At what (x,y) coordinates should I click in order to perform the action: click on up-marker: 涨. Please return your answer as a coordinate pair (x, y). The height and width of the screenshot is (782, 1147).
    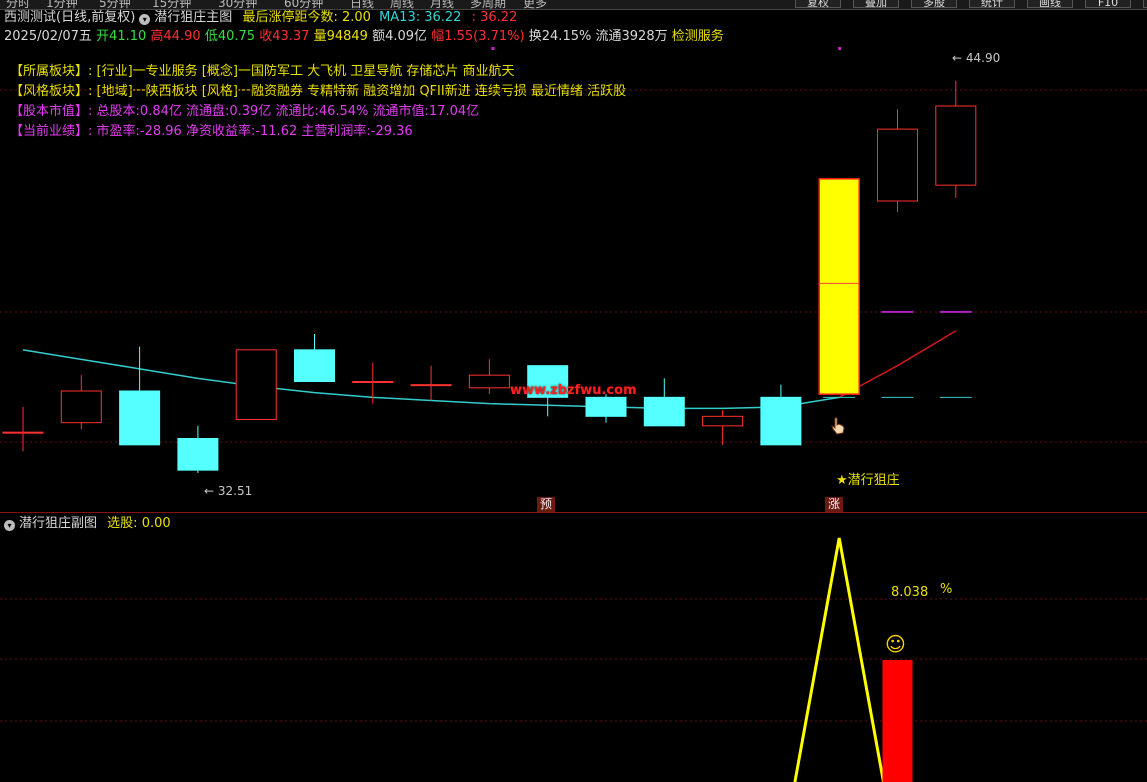
    Looking at the image, I should click on (834, 504).